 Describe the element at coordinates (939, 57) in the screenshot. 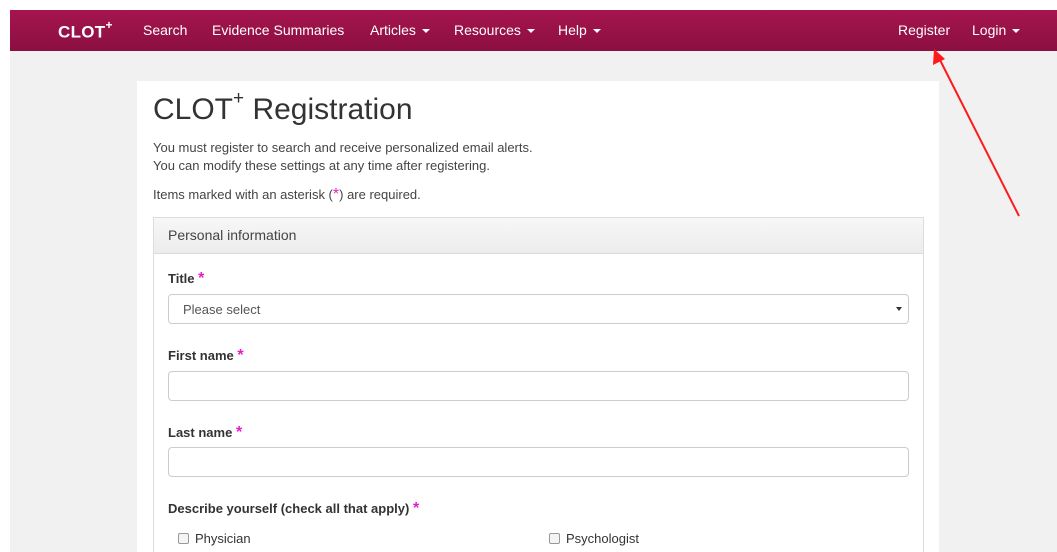

I see `annotation-arrow-head` at that location.